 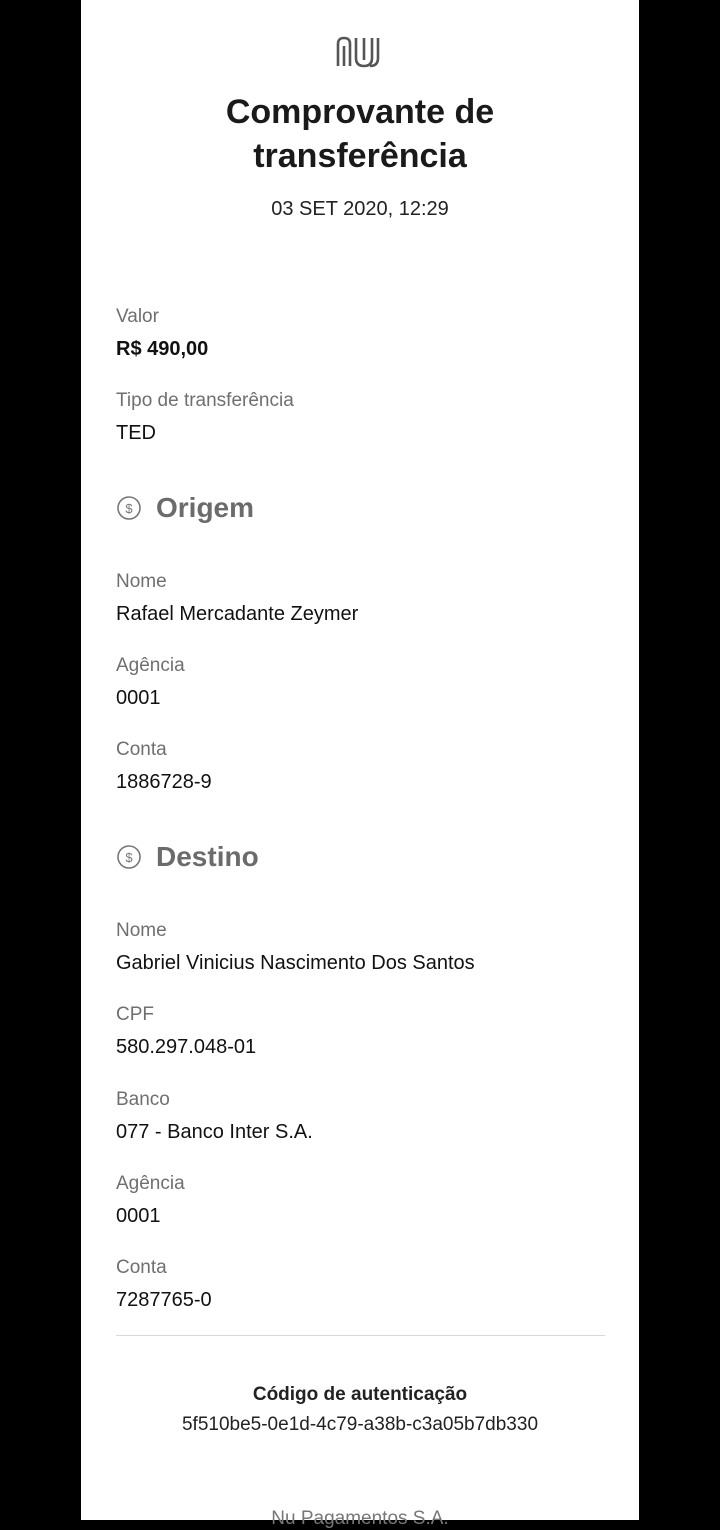 I want to click on auth-code-label: Código de autenticação, so click(x=360, y=1394).